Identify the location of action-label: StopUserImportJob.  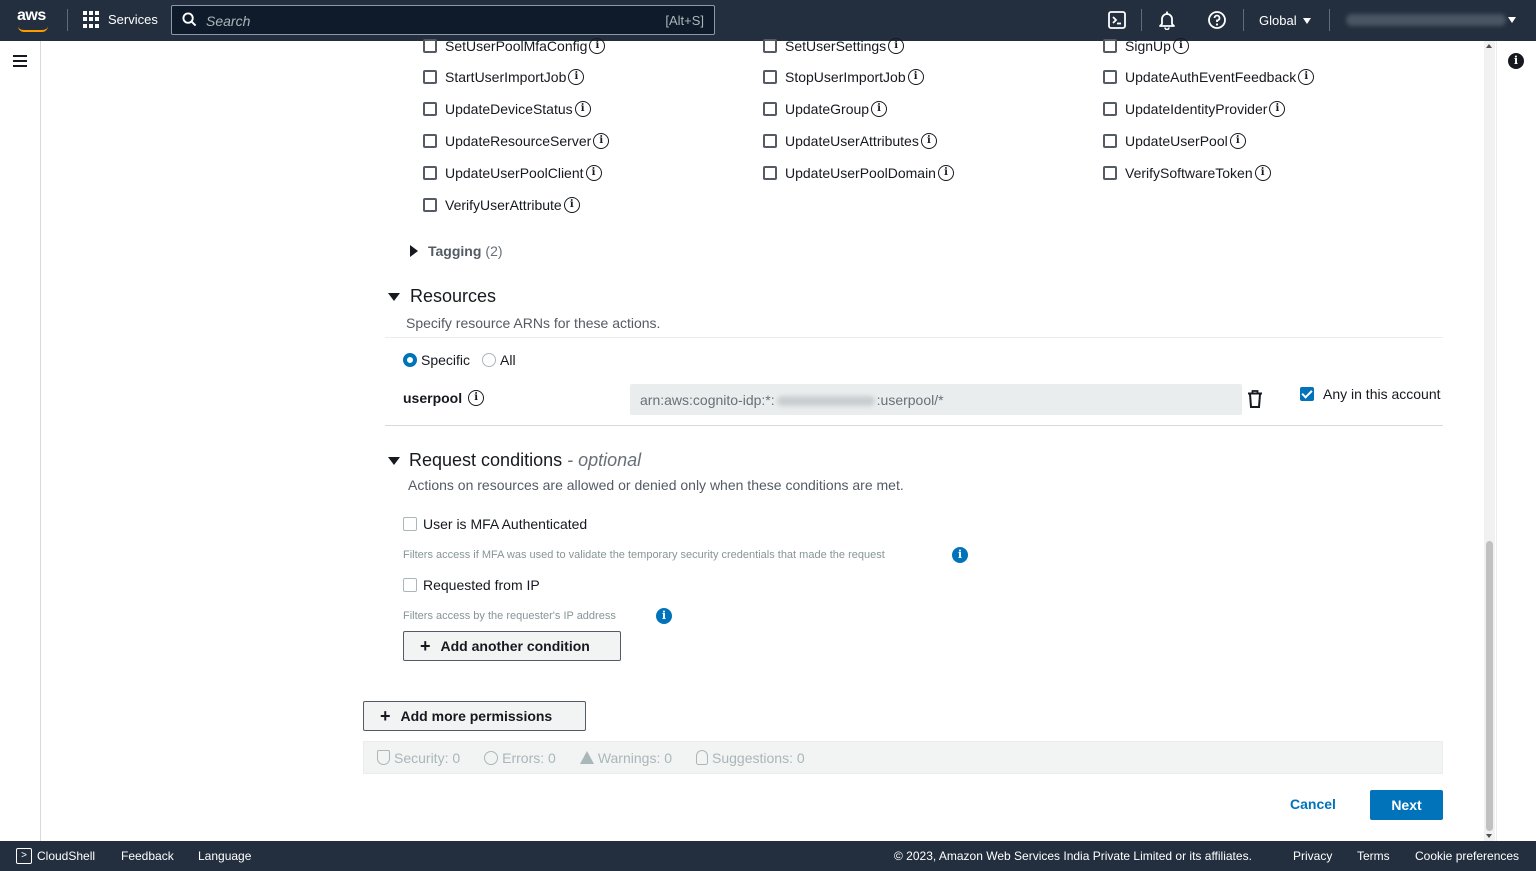
(845, 77).